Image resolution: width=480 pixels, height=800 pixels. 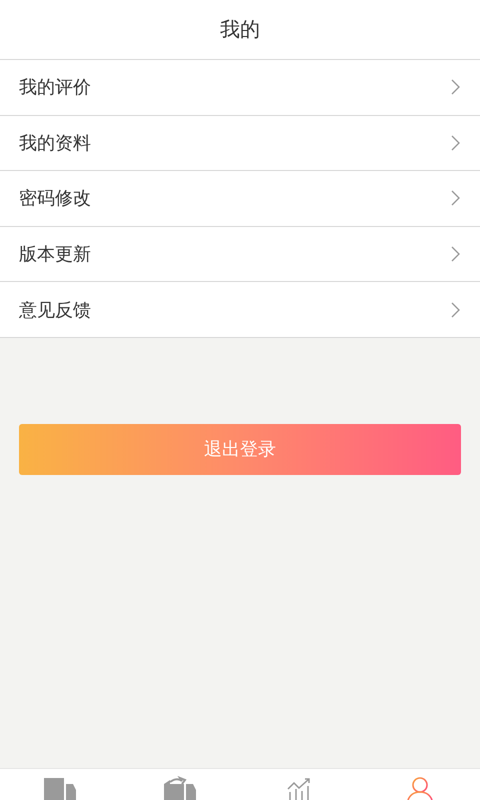 I want to click on menu-item: 密码修改, so click(x=240, y=199).